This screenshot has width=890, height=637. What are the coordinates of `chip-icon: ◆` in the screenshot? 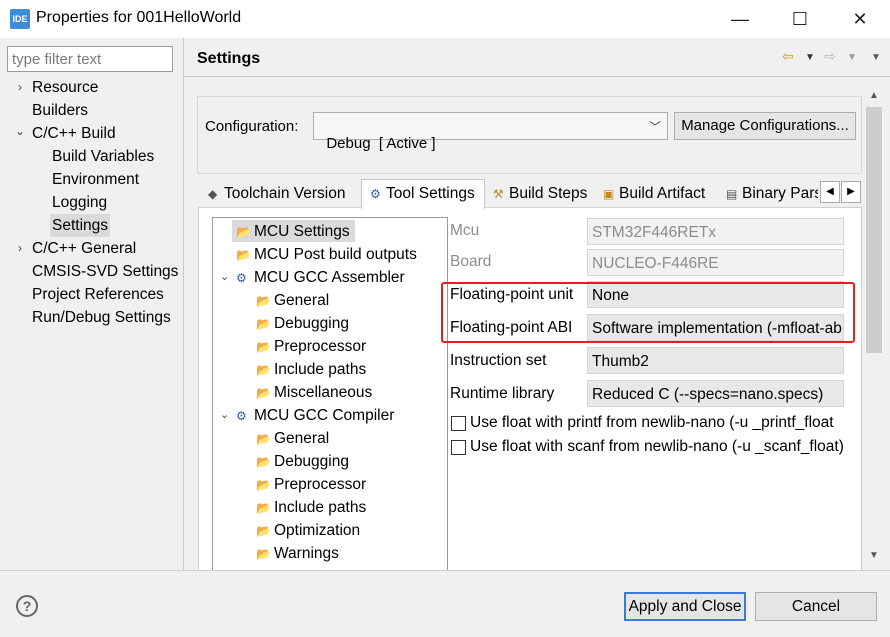 It's located at (213, 194).